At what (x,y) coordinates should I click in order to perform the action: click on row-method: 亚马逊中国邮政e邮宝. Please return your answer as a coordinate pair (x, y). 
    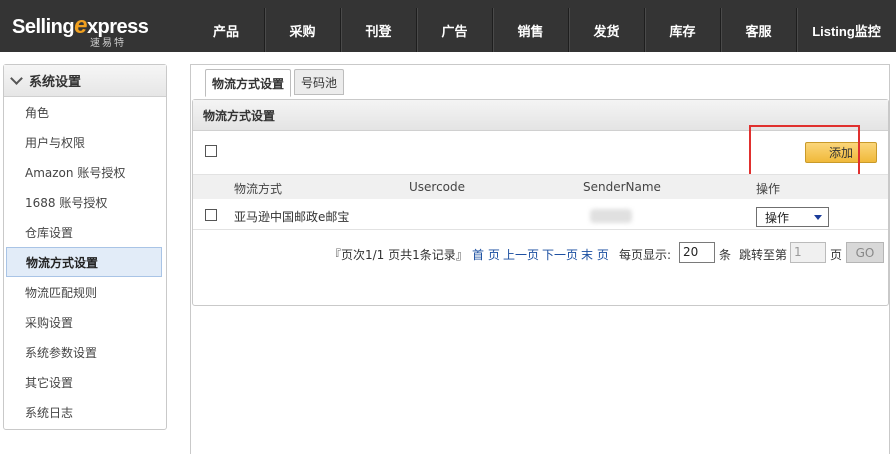
    Looking at the image, I should click on (292, 217).